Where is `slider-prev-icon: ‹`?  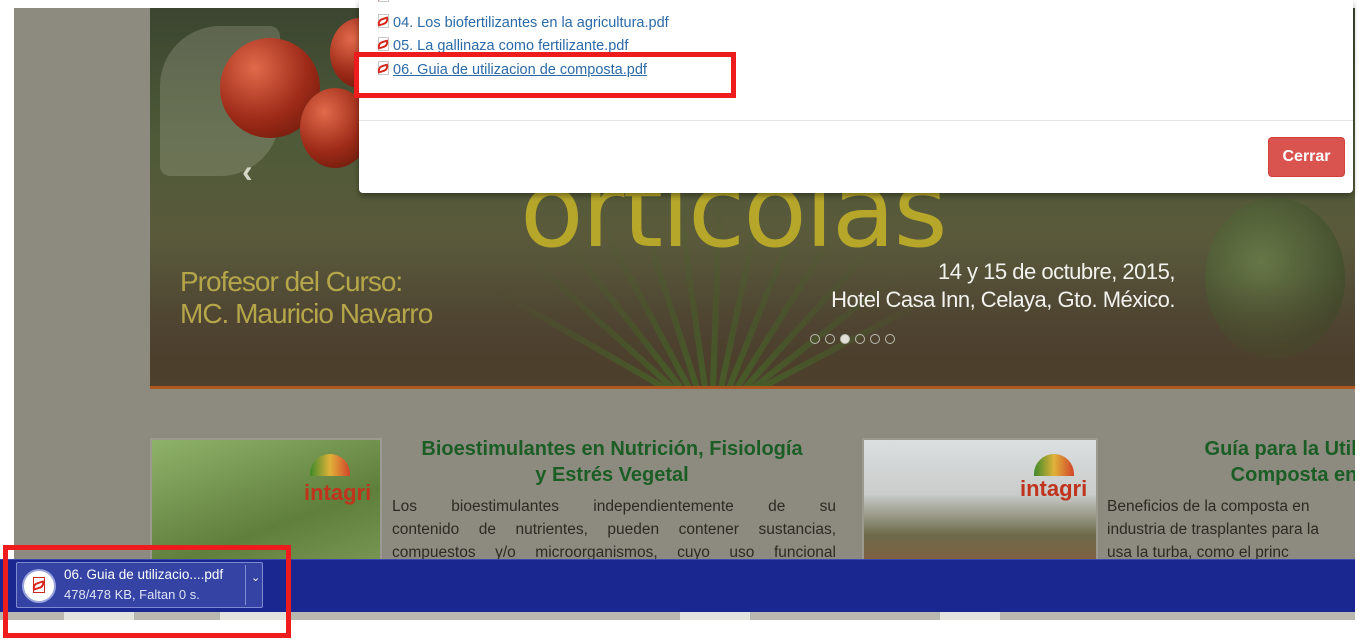
slider-prev-icon: ‹ is located at coordinates (247, 171).